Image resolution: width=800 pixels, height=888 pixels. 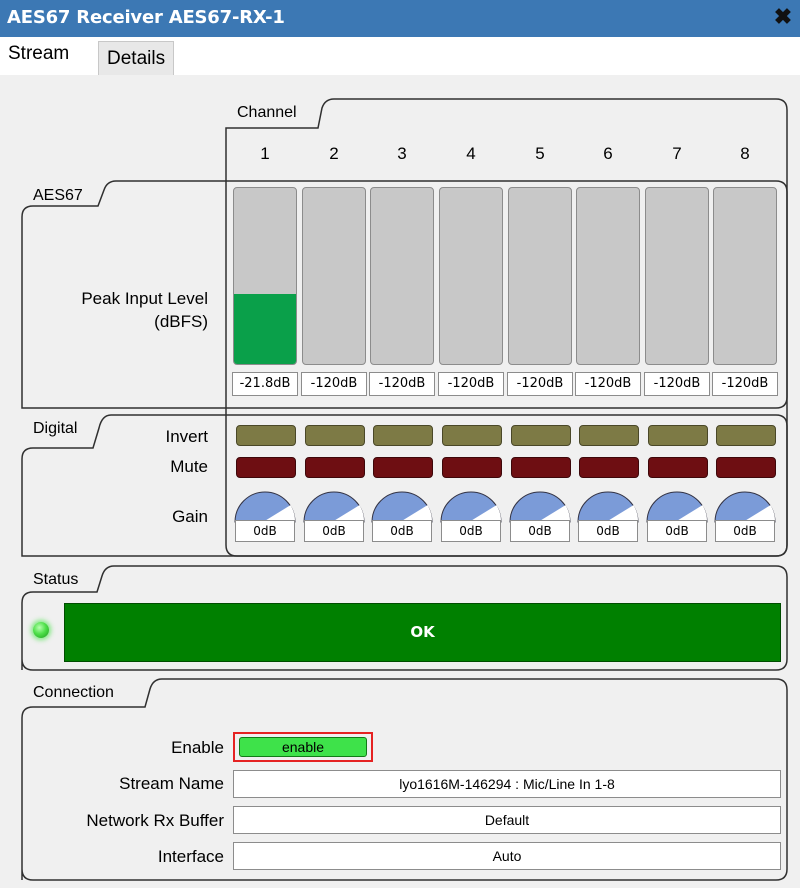 I want to click on gain-knob-3: 0dB, so click(x=402, y=514).